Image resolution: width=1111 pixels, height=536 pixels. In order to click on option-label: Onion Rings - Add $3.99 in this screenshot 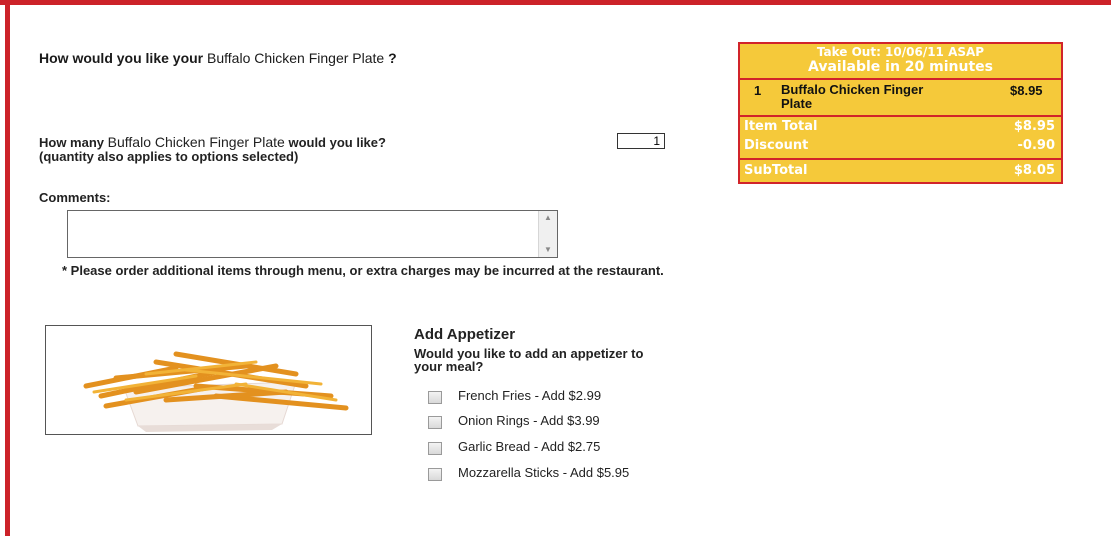, I will do `click(578, 421)`.